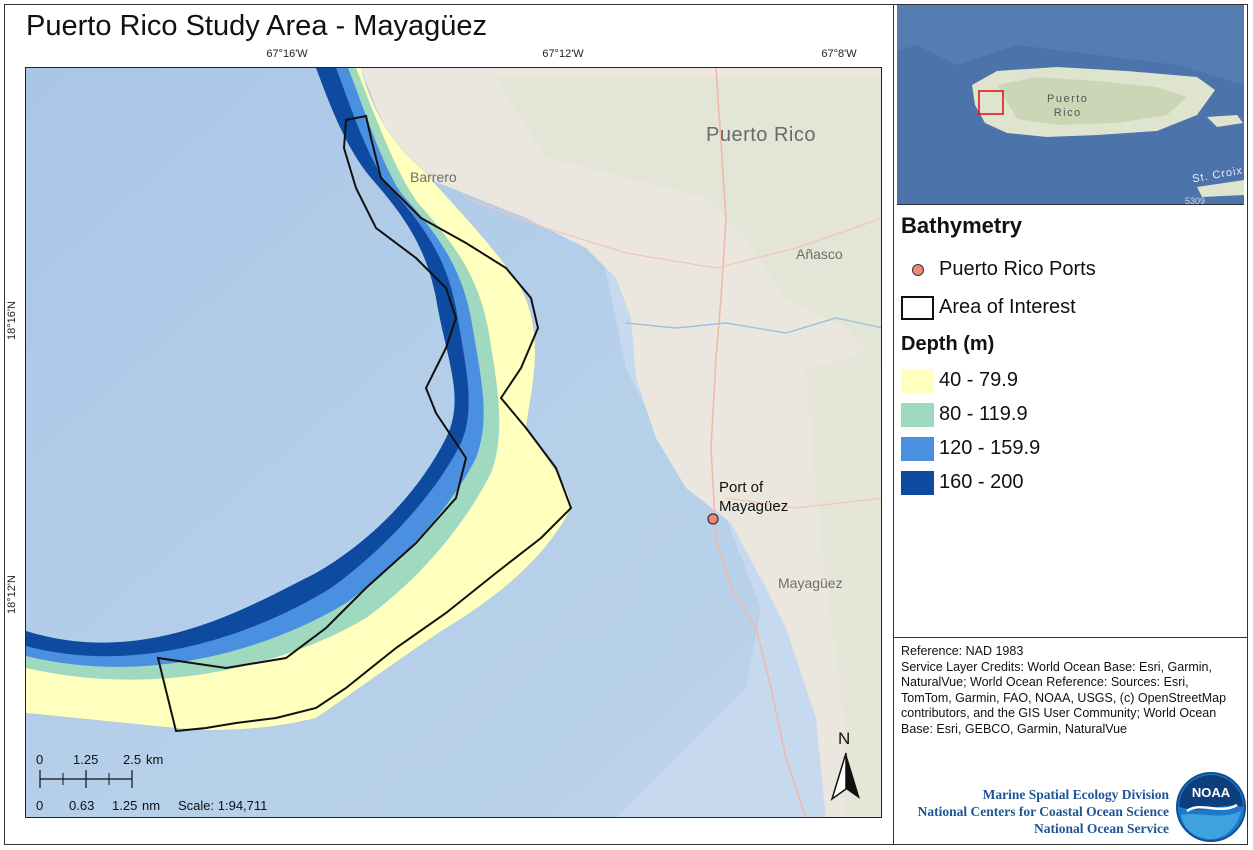 This screenshot has width=1253, height=850. I want to click on legend-title: Bathymetry, so click(962, 225).